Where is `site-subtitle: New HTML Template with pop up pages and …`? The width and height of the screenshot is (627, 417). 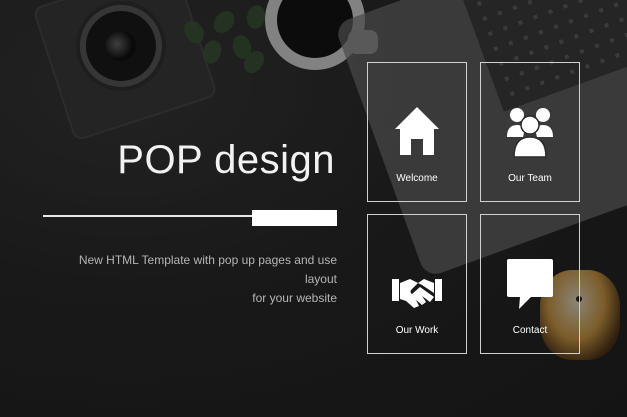 site-subtitle: New HTML Template with pop up pages and … is located at coordinates (192, 279).